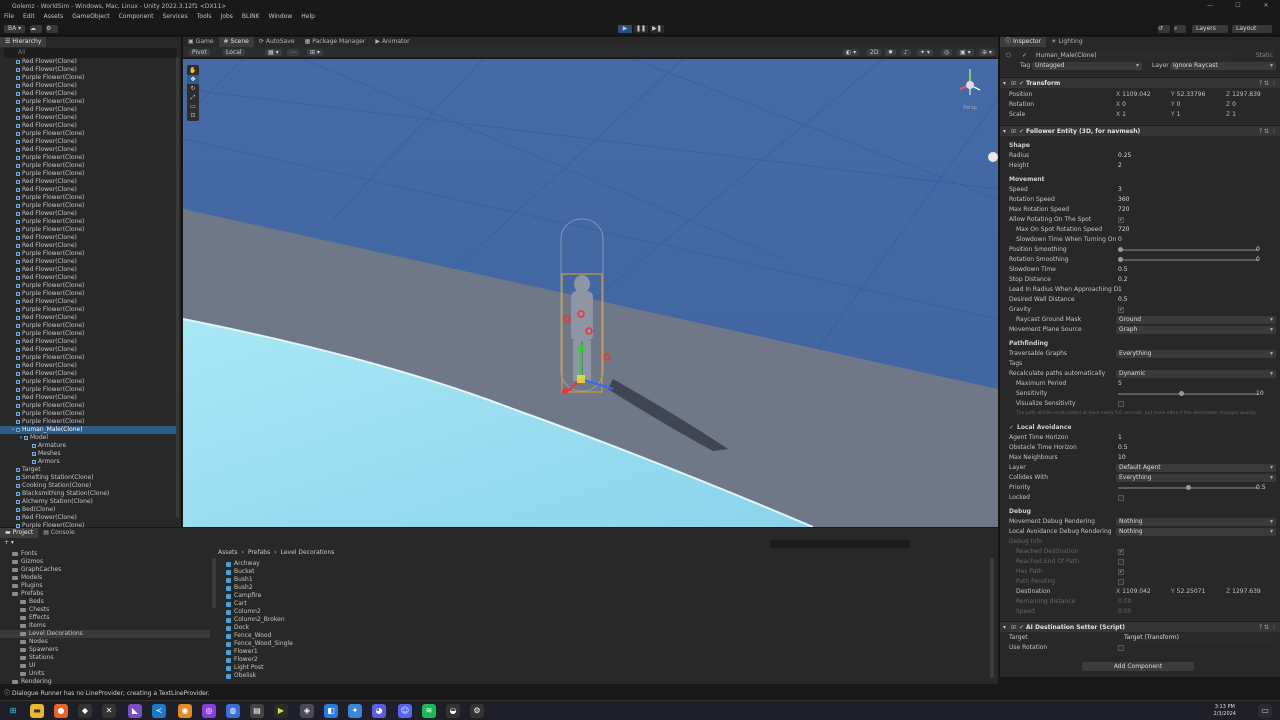 The width and height of the screenshot is (1280, 720). Describe the element at coordinates (1253, 115) in the screenshot. I see `z-field: Z1` at that location.